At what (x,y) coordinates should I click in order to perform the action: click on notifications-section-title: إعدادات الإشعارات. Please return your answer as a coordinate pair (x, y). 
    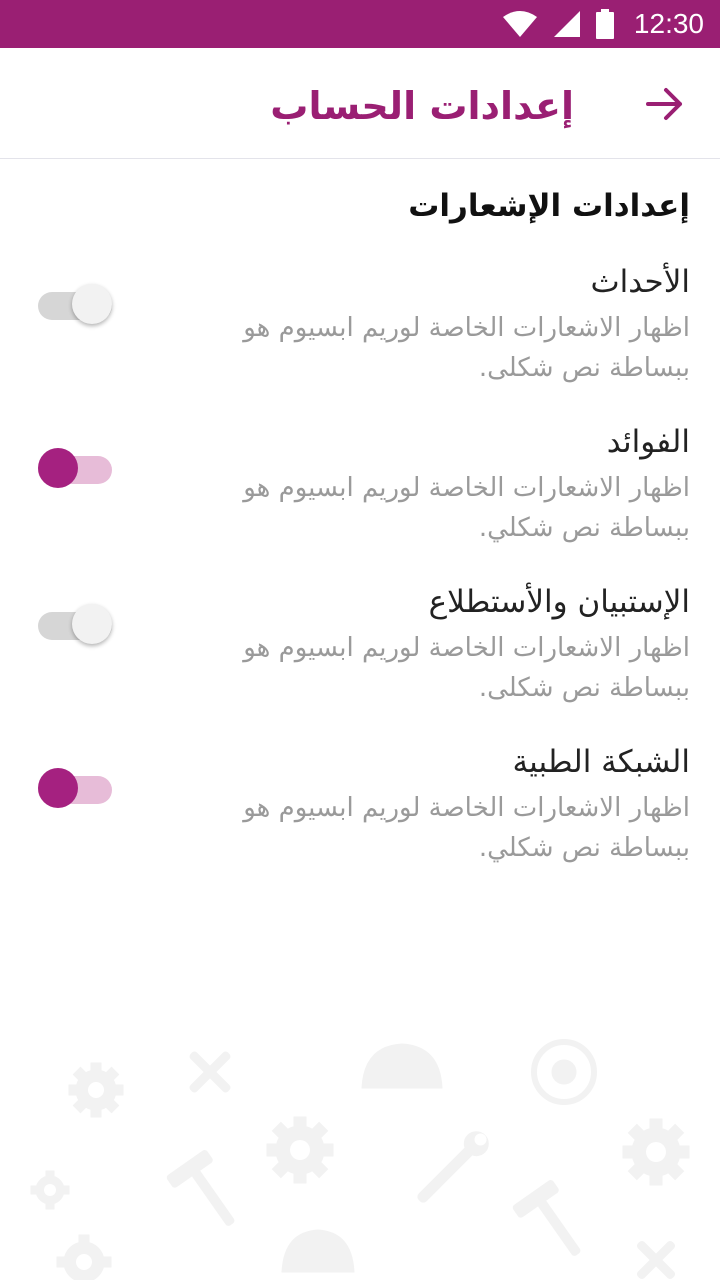
    Looking at the image, I should click on (549, 206).